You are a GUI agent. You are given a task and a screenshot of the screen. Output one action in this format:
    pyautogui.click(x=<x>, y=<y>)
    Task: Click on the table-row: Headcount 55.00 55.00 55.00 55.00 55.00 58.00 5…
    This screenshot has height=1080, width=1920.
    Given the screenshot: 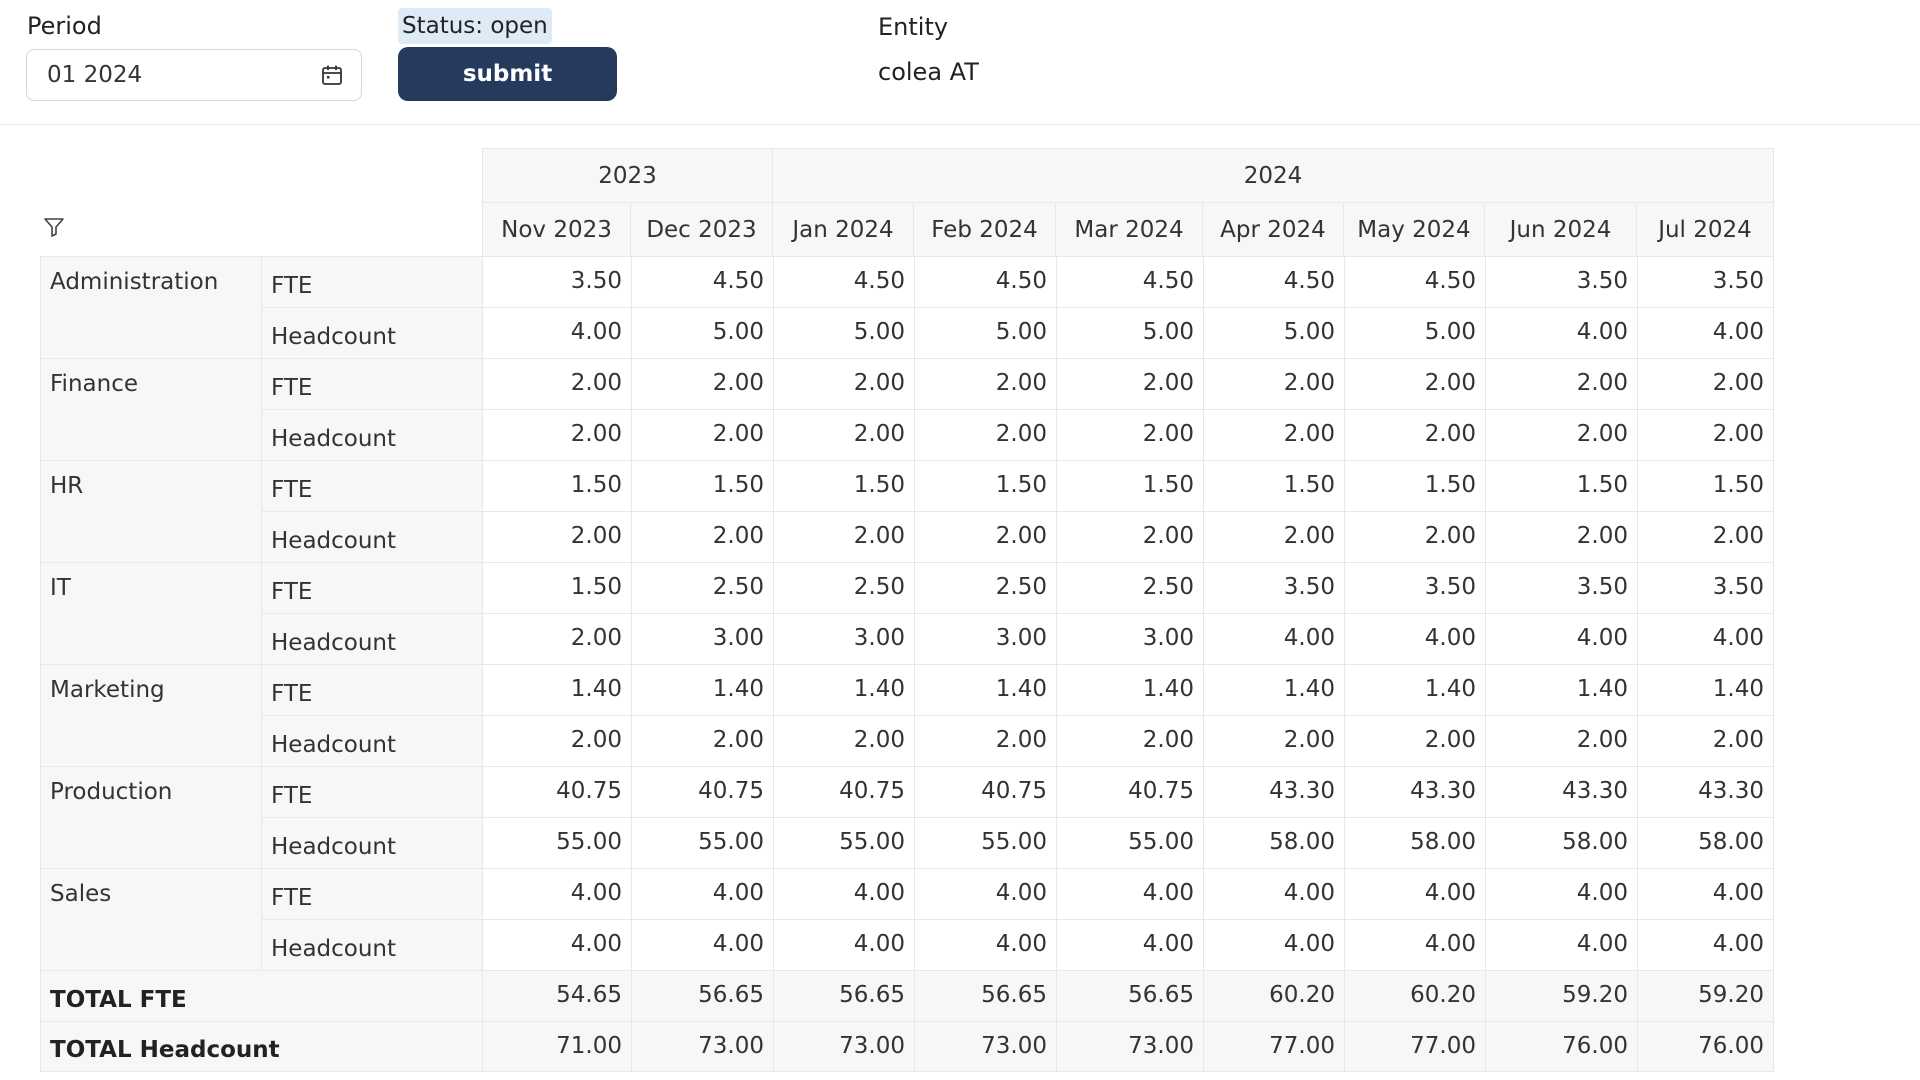 What is the action you would take?
    pyautogui.click(x=907, y=842)
    